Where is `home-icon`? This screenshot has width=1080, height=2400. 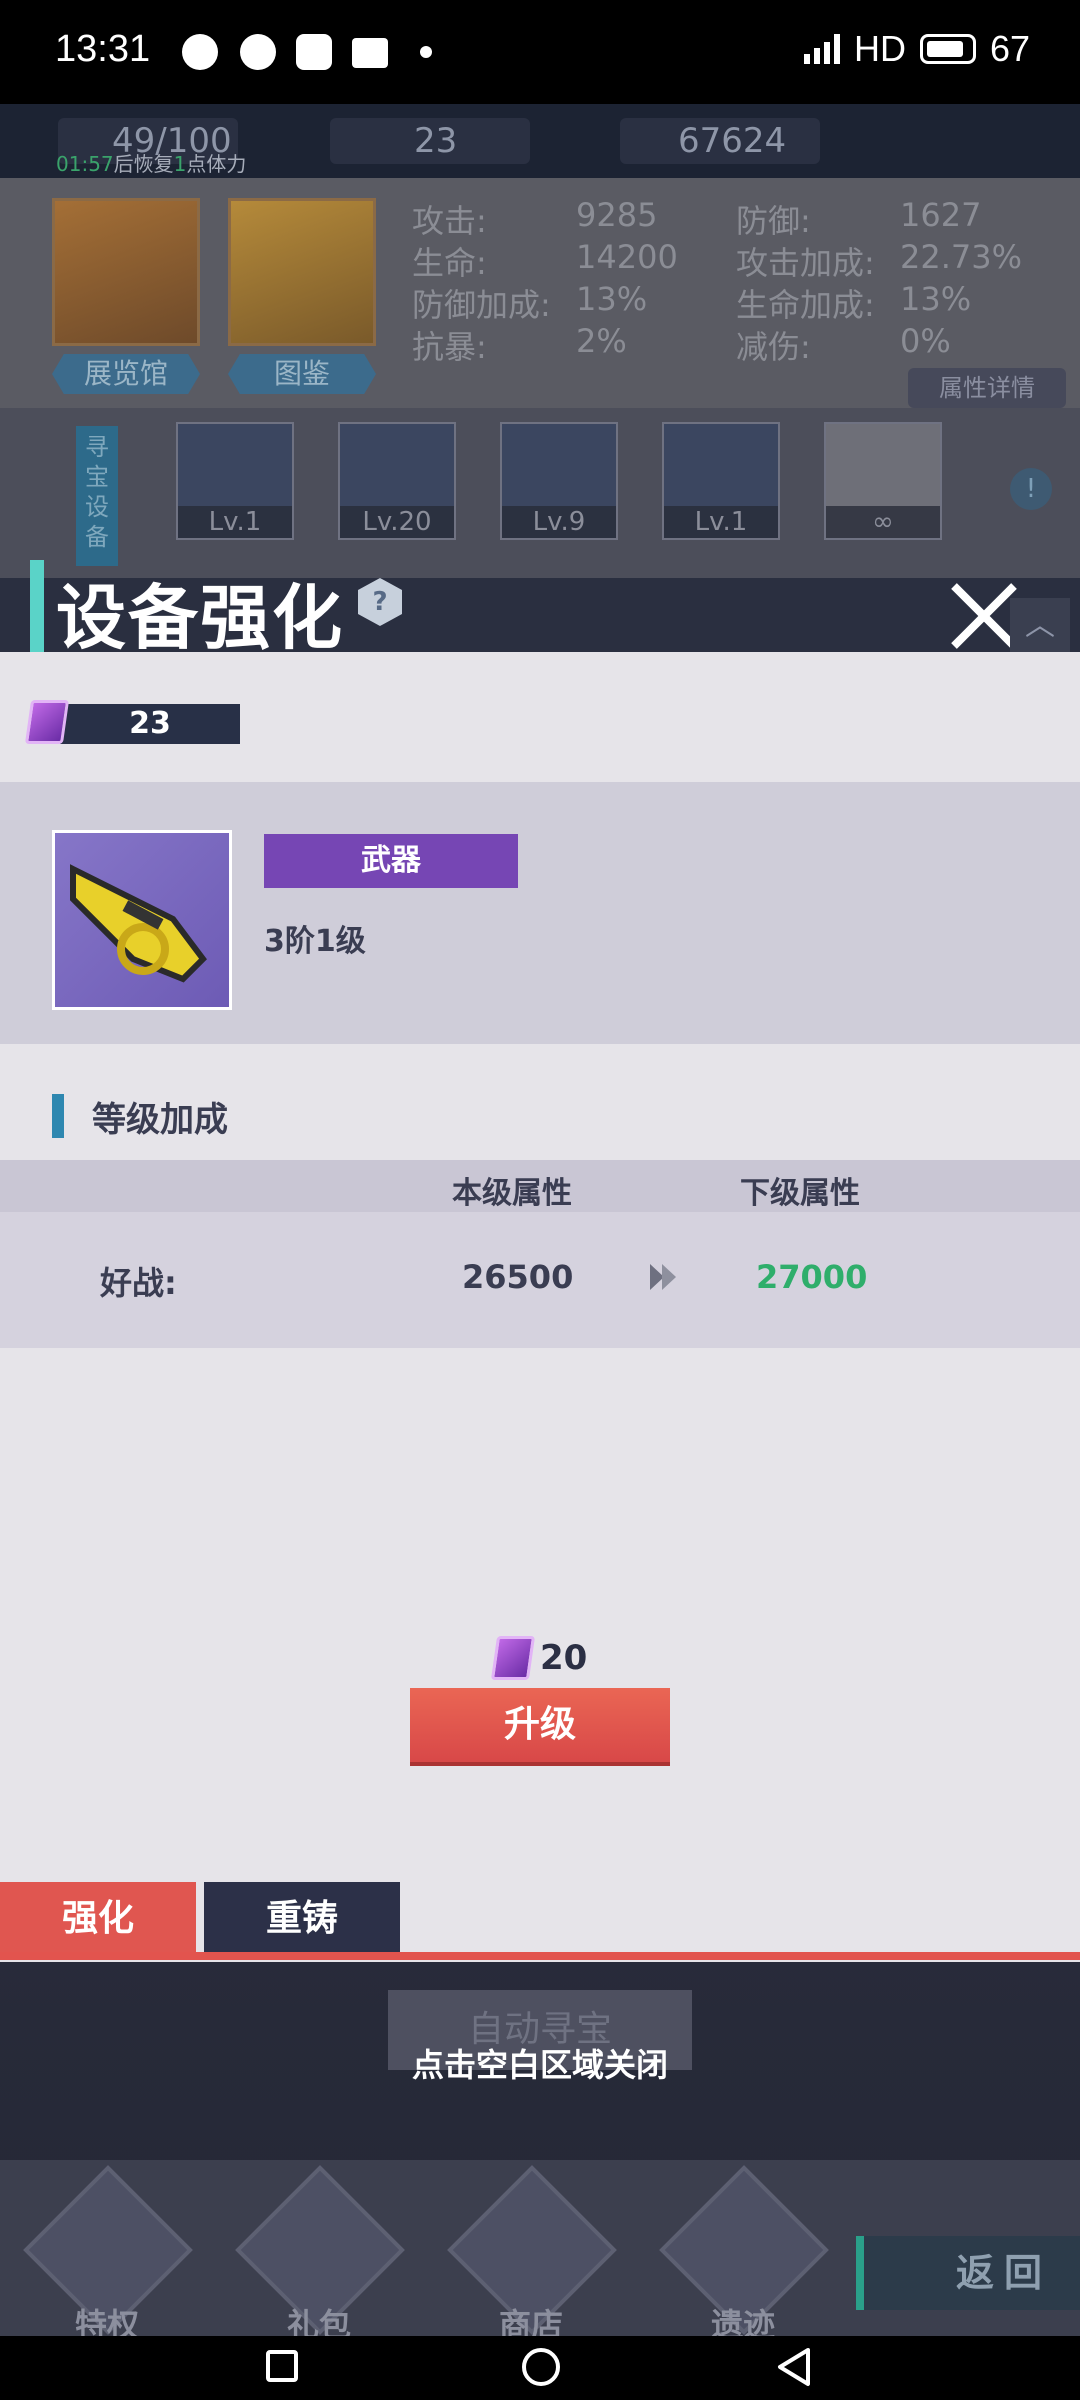
home-icon is located at coordinates (541, 2367).